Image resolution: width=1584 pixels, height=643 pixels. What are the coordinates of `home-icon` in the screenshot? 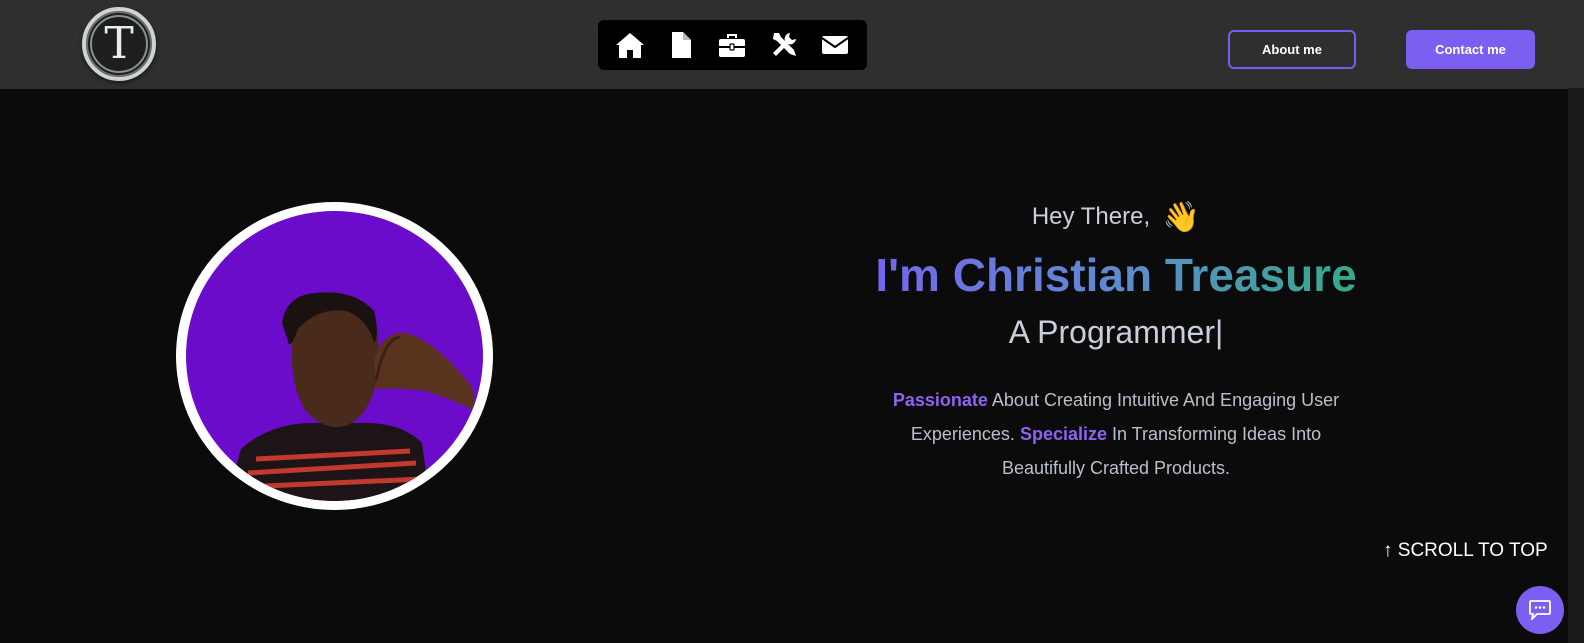 It's located at (629, 45).